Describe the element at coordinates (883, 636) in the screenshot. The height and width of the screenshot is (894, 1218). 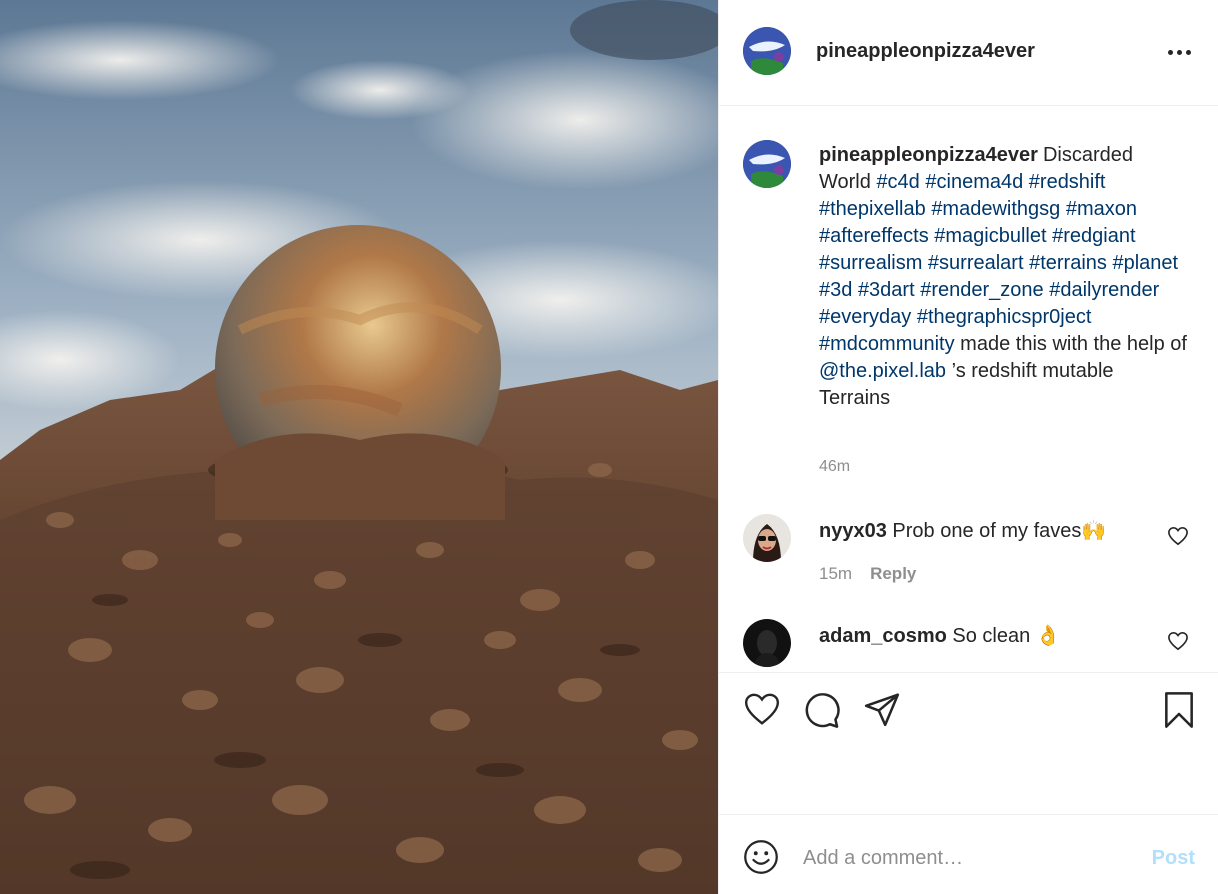
I see `comment-username: adam_cosmo` at that location.